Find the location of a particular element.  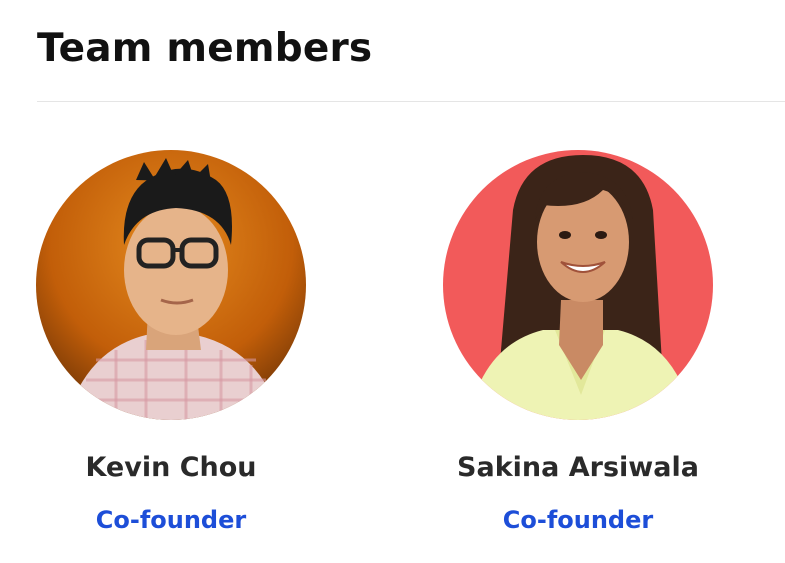

section-divider is located at coordinates (411, 101).